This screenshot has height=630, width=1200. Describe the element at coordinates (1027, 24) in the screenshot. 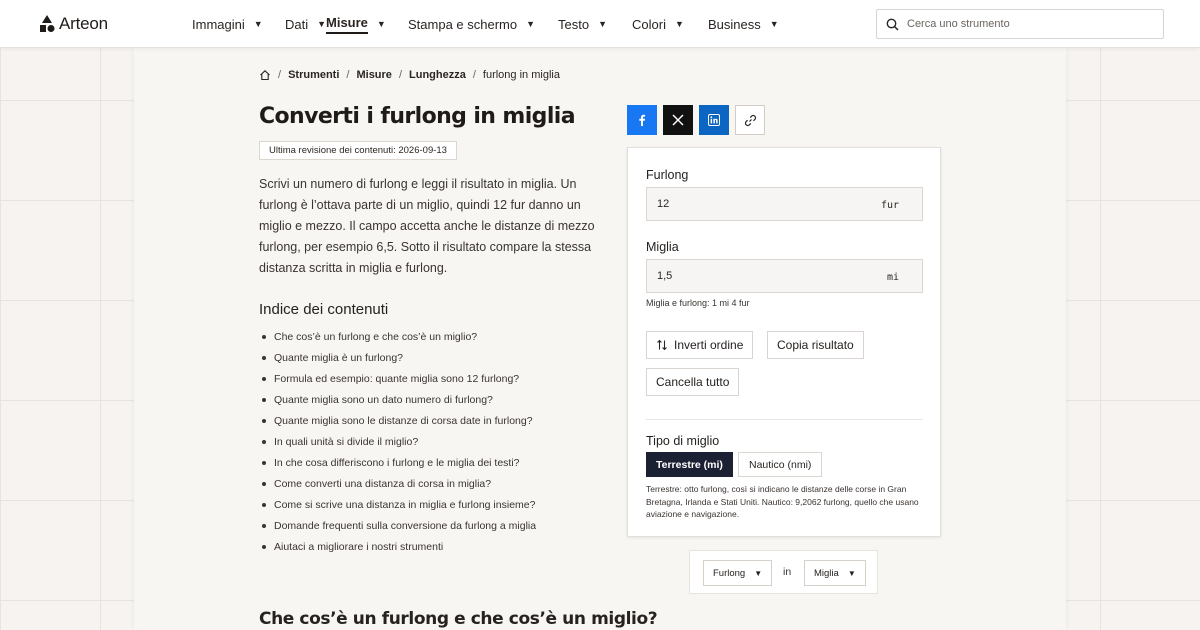

I see `search-input` at that location.